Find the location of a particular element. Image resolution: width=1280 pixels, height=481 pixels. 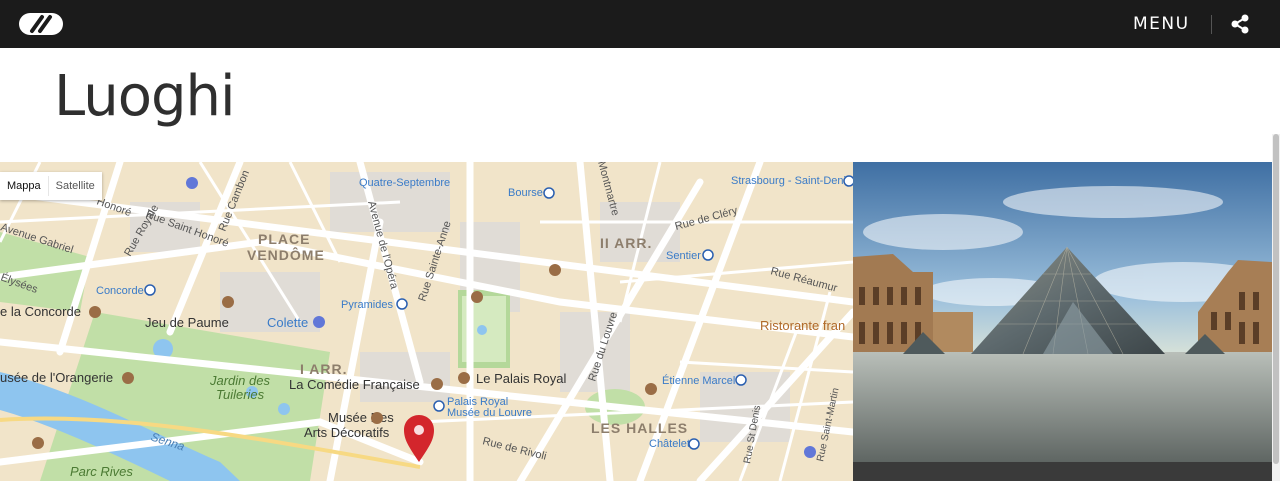

map-label-palais-royal-2: Musée du Louvre is located at coordinates (489, 413).